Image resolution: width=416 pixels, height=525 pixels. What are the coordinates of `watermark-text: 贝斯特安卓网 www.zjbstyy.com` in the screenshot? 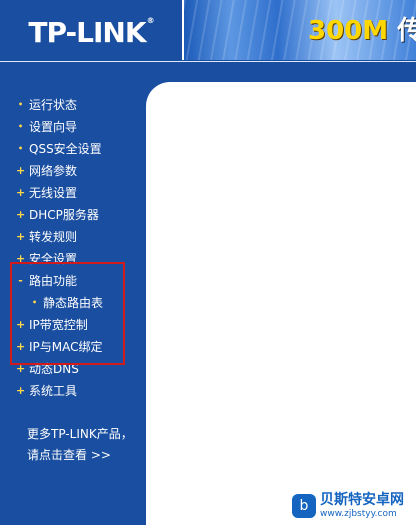 It's located at (362, 506).